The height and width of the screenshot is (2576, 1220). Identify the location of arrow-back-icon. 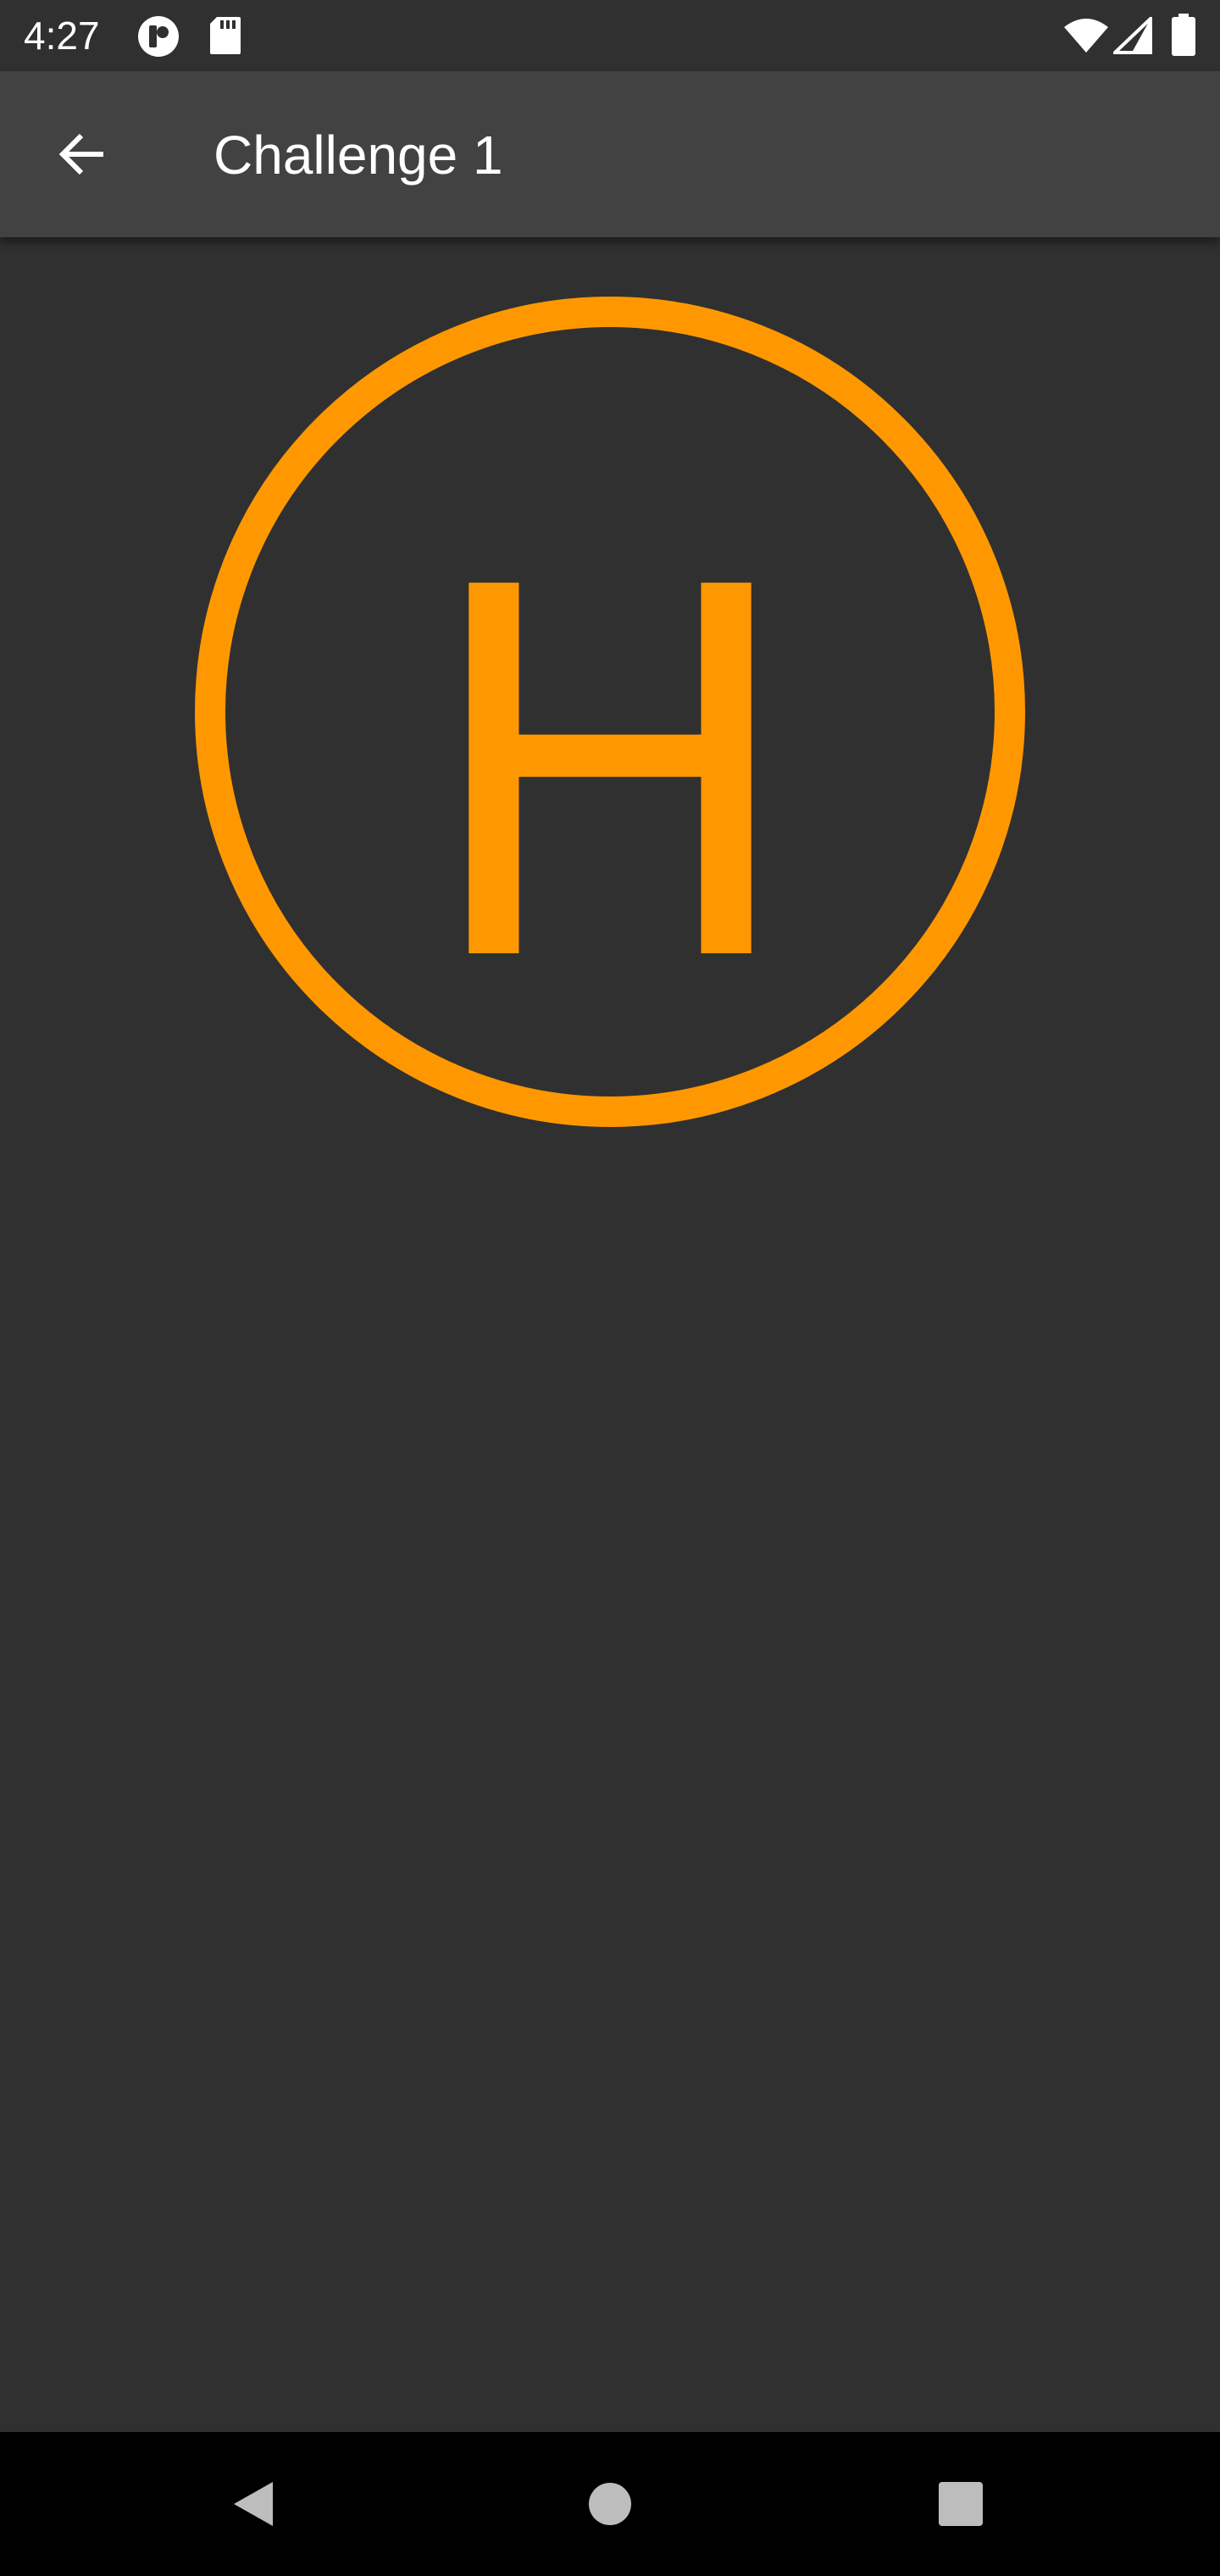
(80, 154).